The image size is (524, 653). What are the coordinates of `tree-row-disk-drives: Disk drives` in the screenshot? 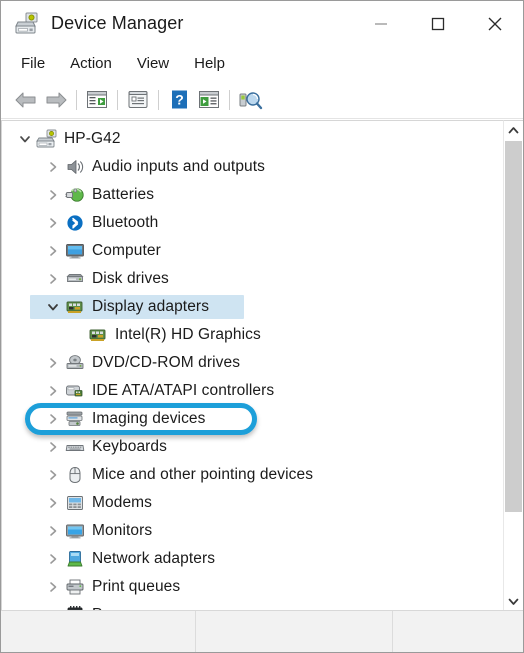 It's located at (252, 279).